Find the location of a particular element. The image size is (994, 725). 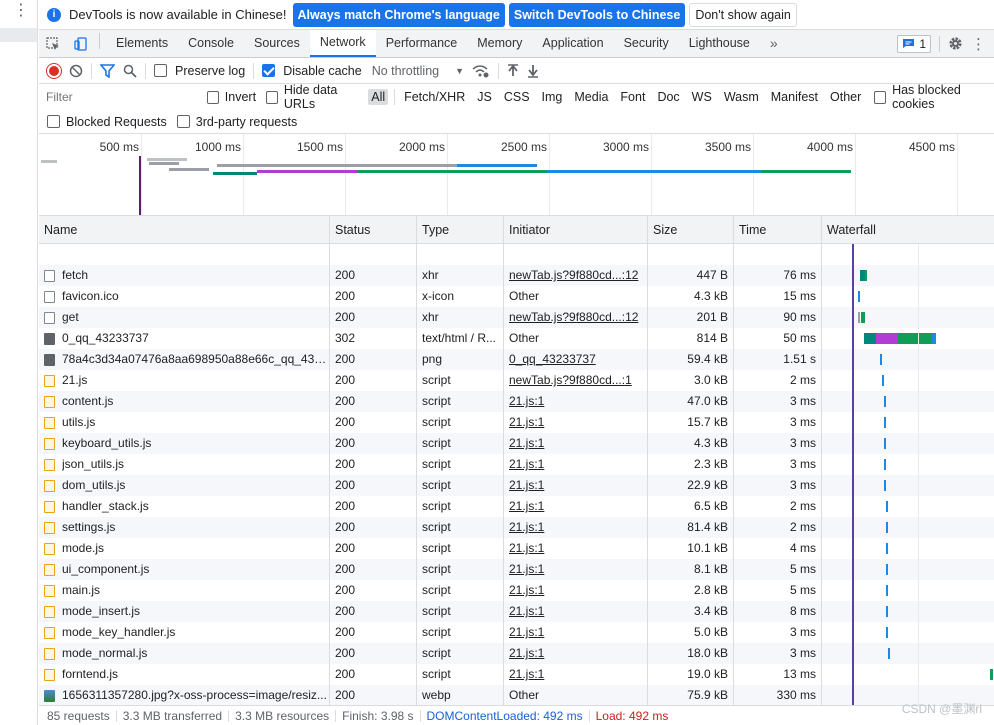

table-row: json_utils.js 200 script 21.js:1 2.3 kB 3 ms is located at coordinates (516, 464).